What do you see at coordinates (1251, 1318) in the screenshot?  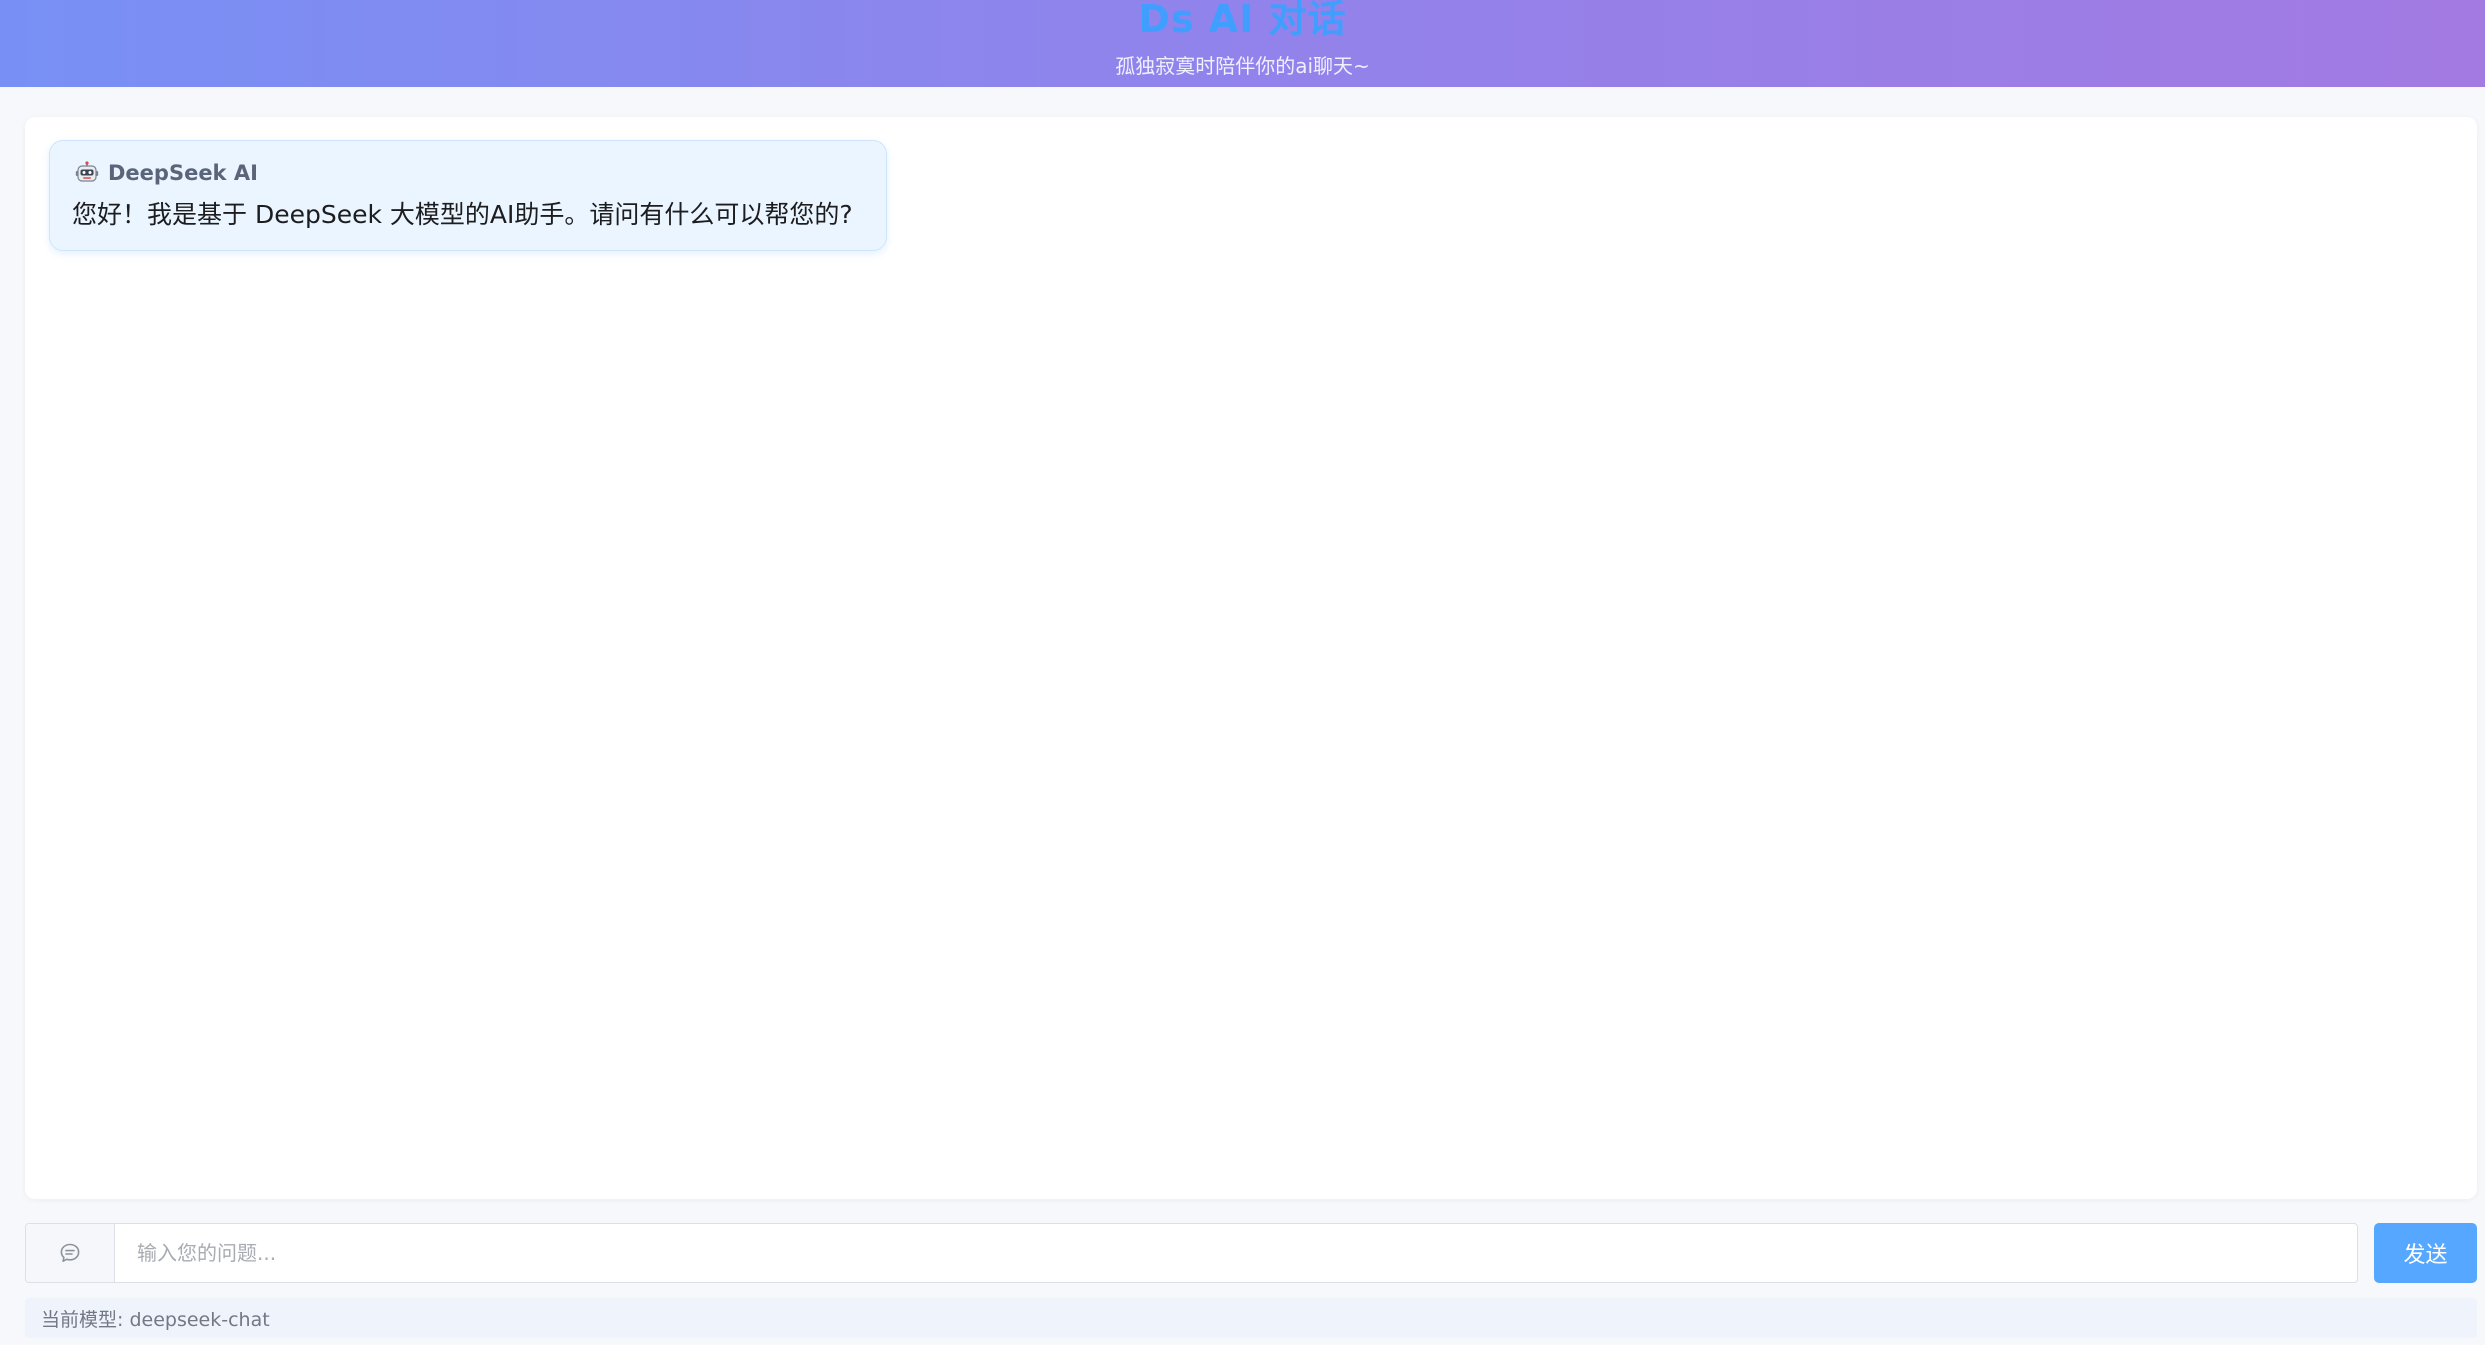 I see `model-status-bar: 当前模型: deepseek-chat` at bounding box center [1251, 1318].